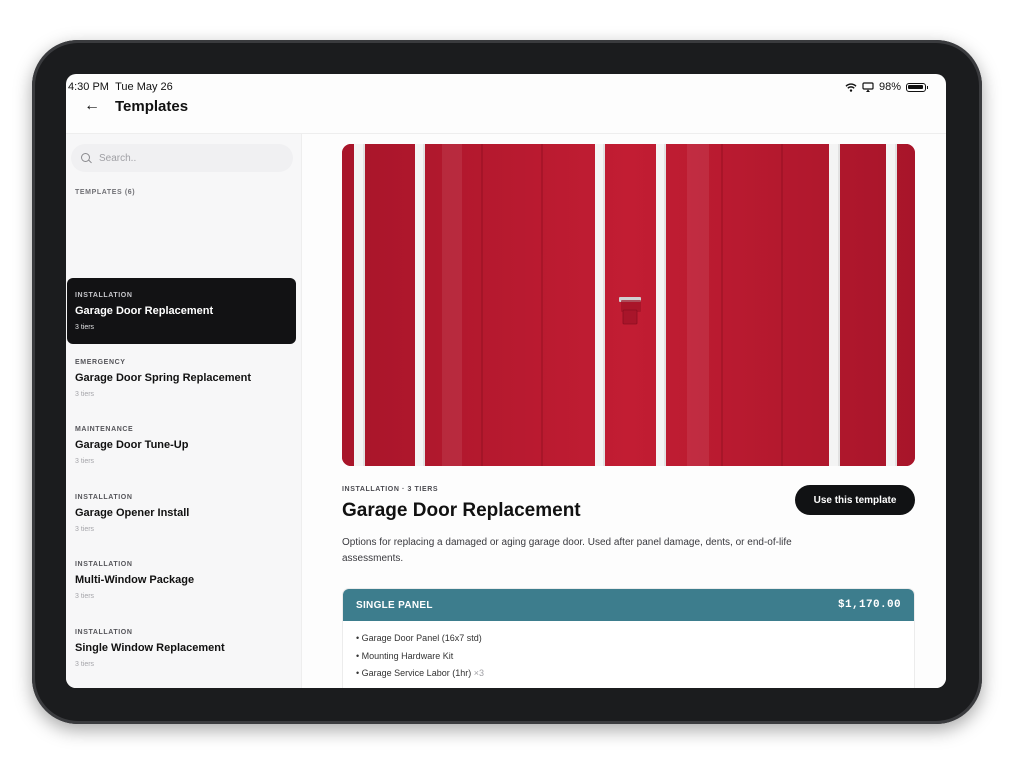 This screenshot has height=768, width=1024. I want to click on line-item-label: Garage Door Panel (16x7 std), so click(421, 638).